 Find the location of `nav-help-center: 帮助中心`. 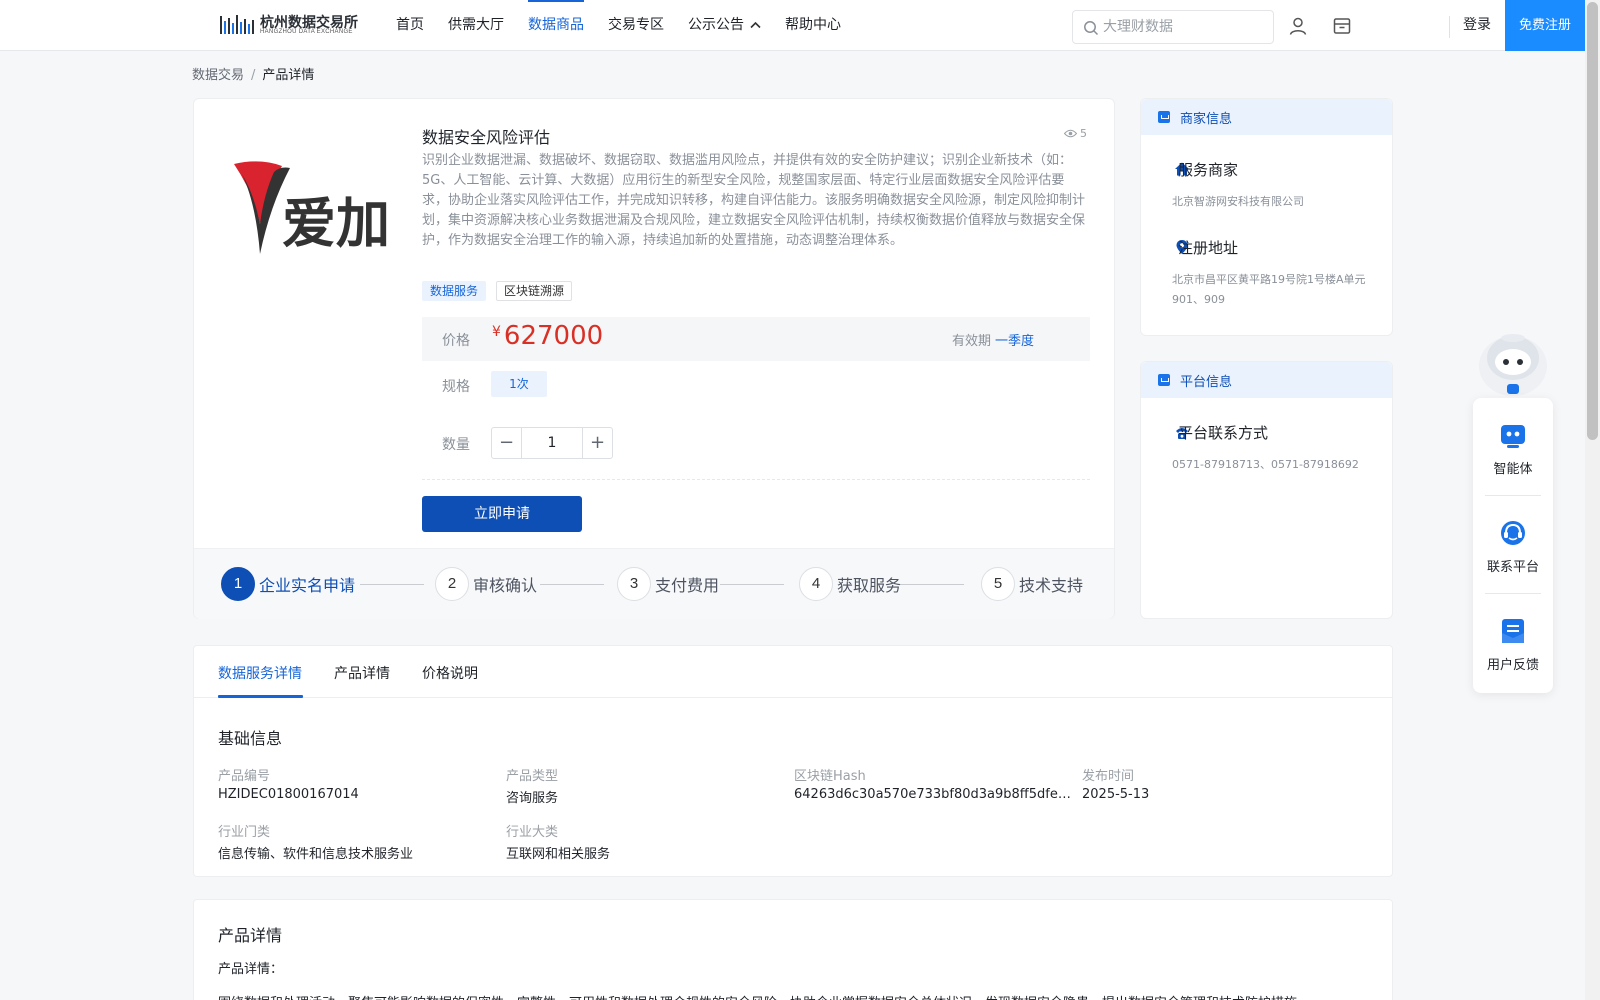

nav-help-center: 帮助中心 is located at coordinates (813, 25).